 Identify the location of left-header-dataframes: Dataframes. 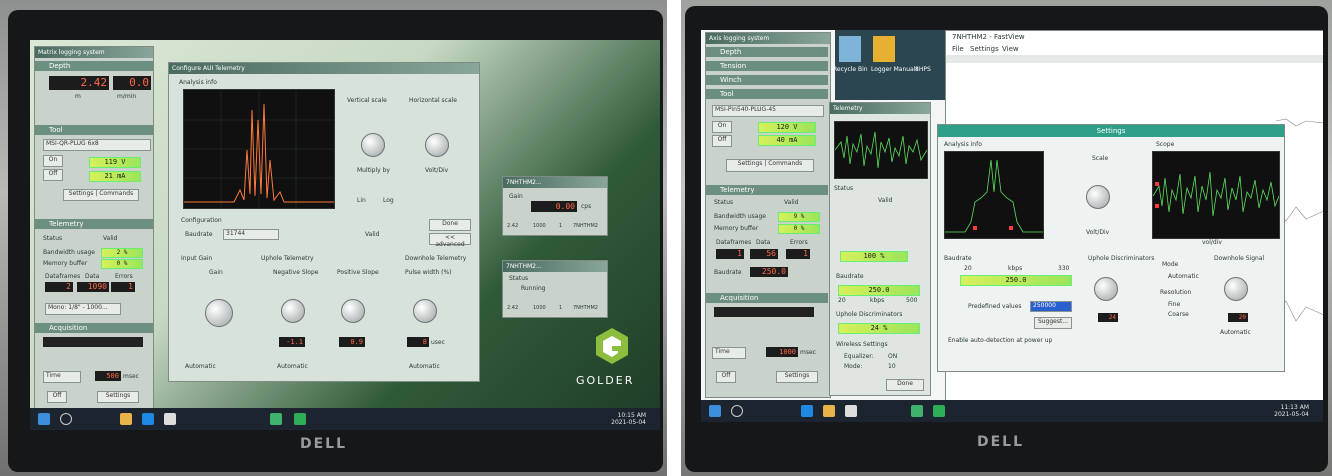
(63, 276).